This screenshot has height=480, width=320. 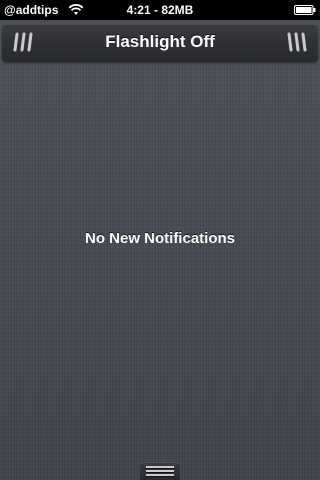 I want to click on status-bar: @addtips 4:21 - 82MB, so click(x=160, y=10).